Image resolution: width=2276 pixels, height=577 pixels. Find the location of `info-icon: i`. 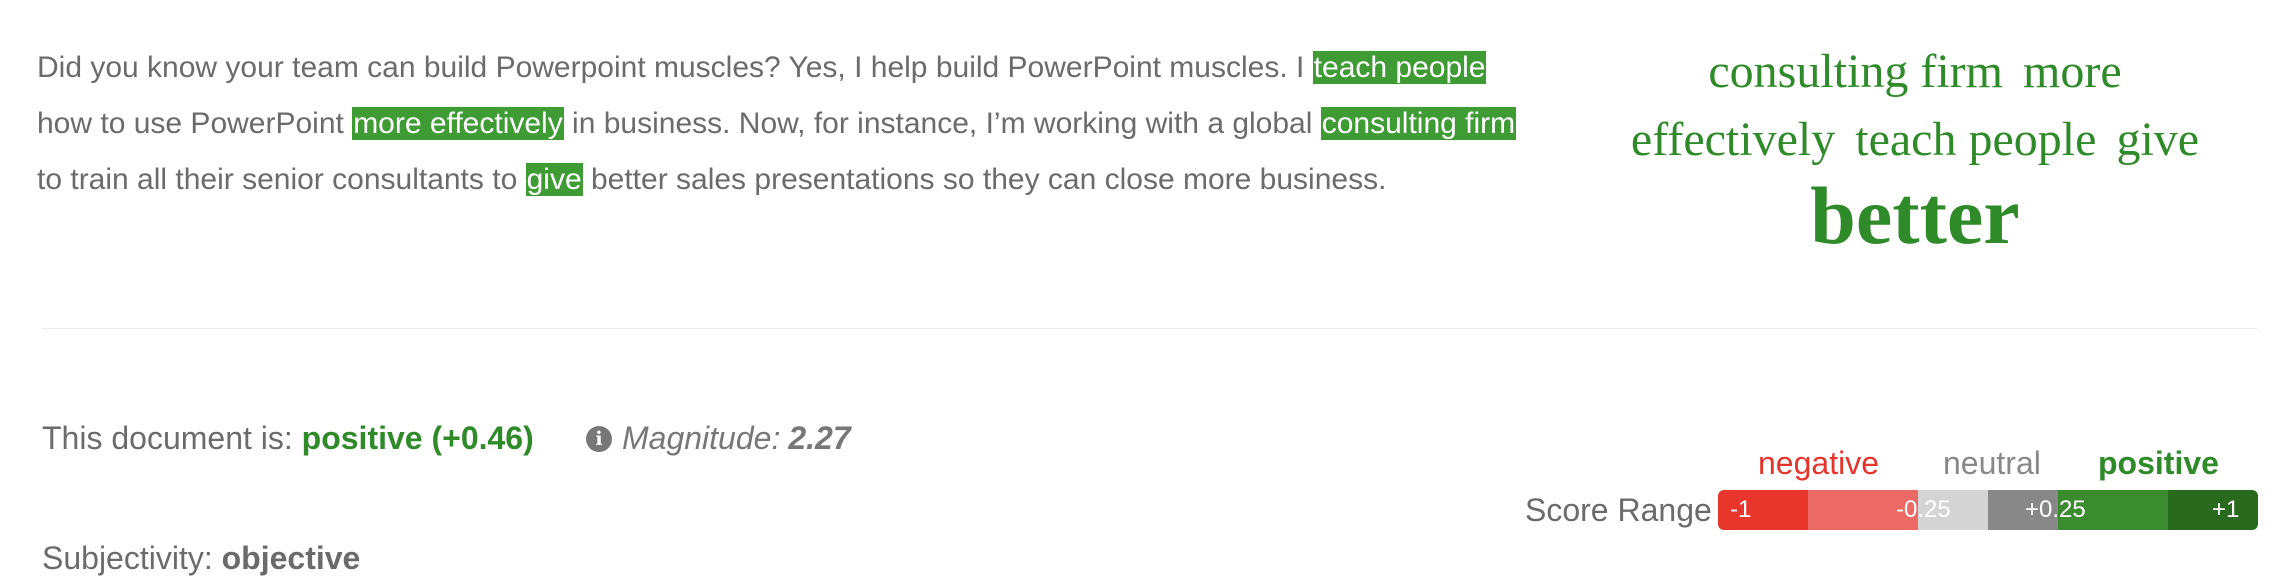

info-icon: i is located at coordinates (599, 438).